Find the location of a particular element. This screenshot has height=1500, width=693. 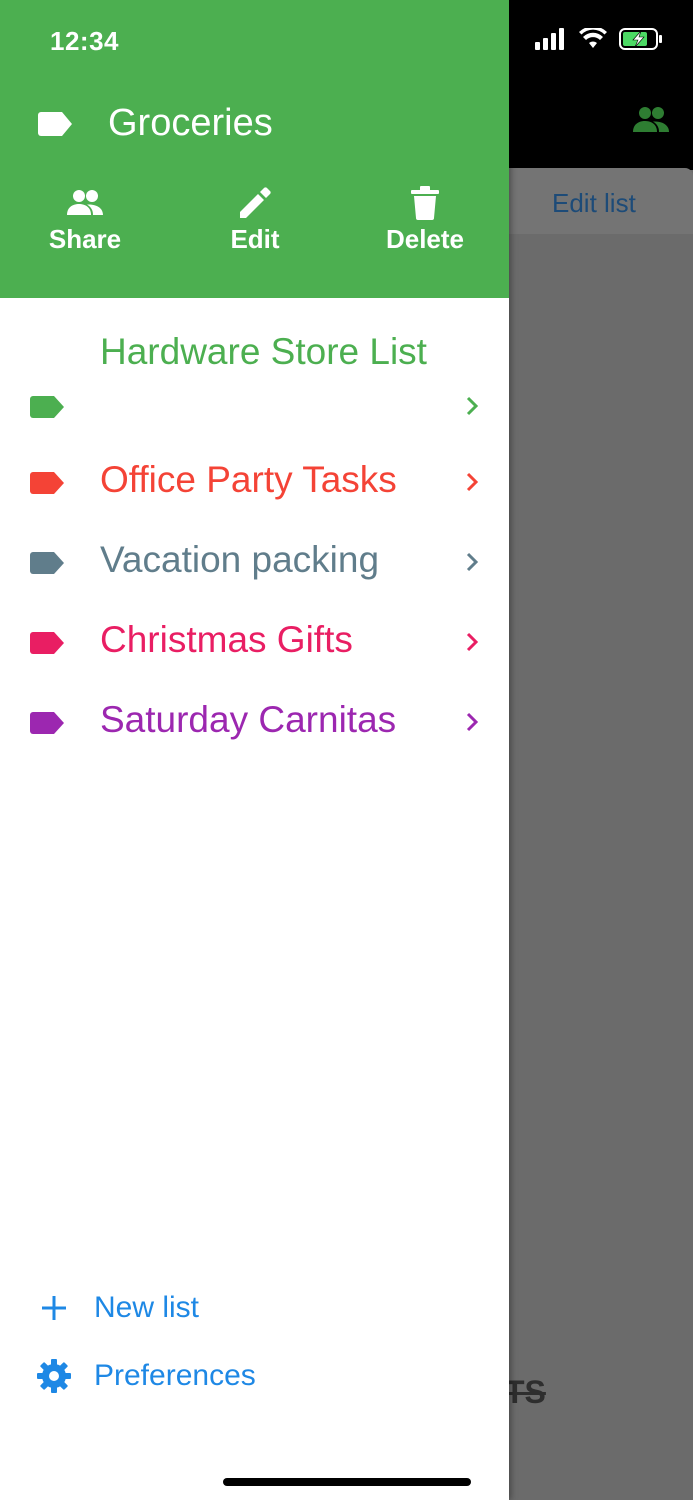

edit-button: Edit is located at coordinates (255, 220).